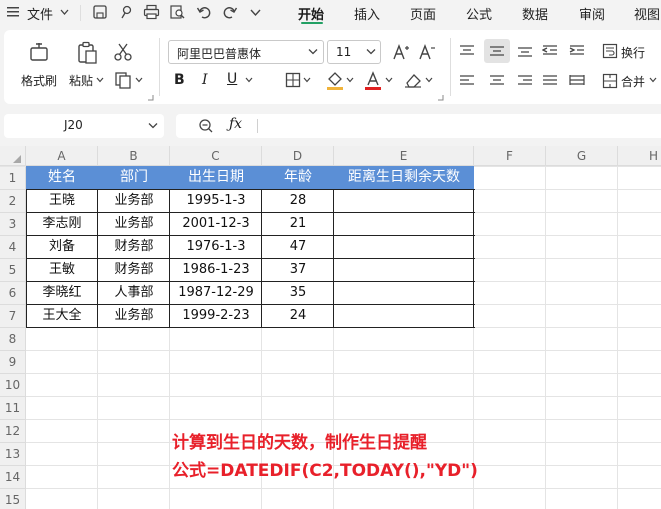  Describe the element at coordinates (62, 246) in the screenshot. I see `table-cell: 刘备` at that location.